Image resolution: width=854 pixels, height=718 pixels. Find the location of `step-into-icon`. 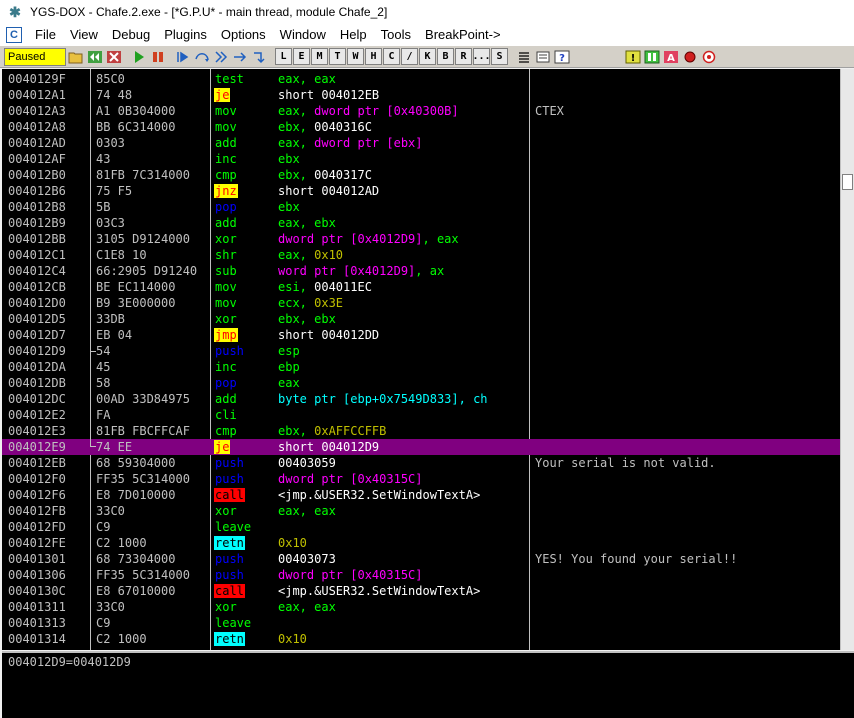

step-into-icon is located at coordinates (183, 57).